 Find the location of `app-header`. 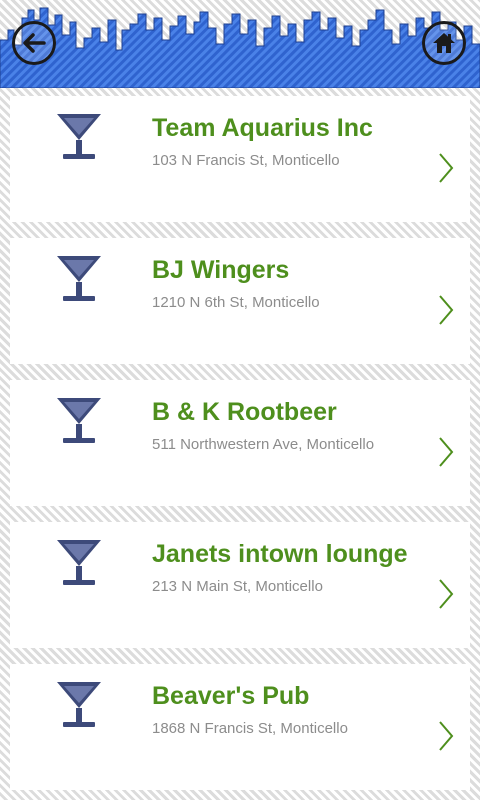

app-header is located at coordinates (240, 44).